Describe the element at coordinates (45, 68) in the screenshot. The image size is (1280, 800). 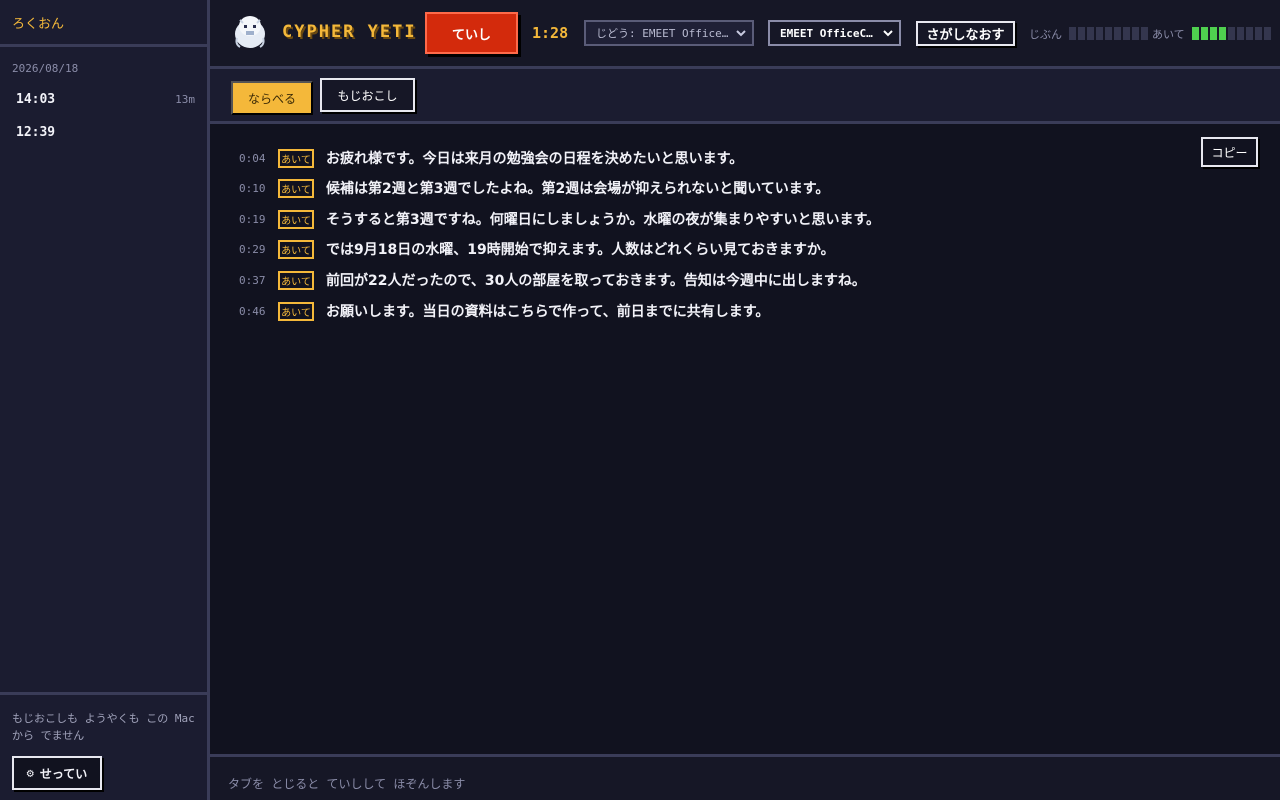
I see `session-date-heading: 2026/08/18` at that location.